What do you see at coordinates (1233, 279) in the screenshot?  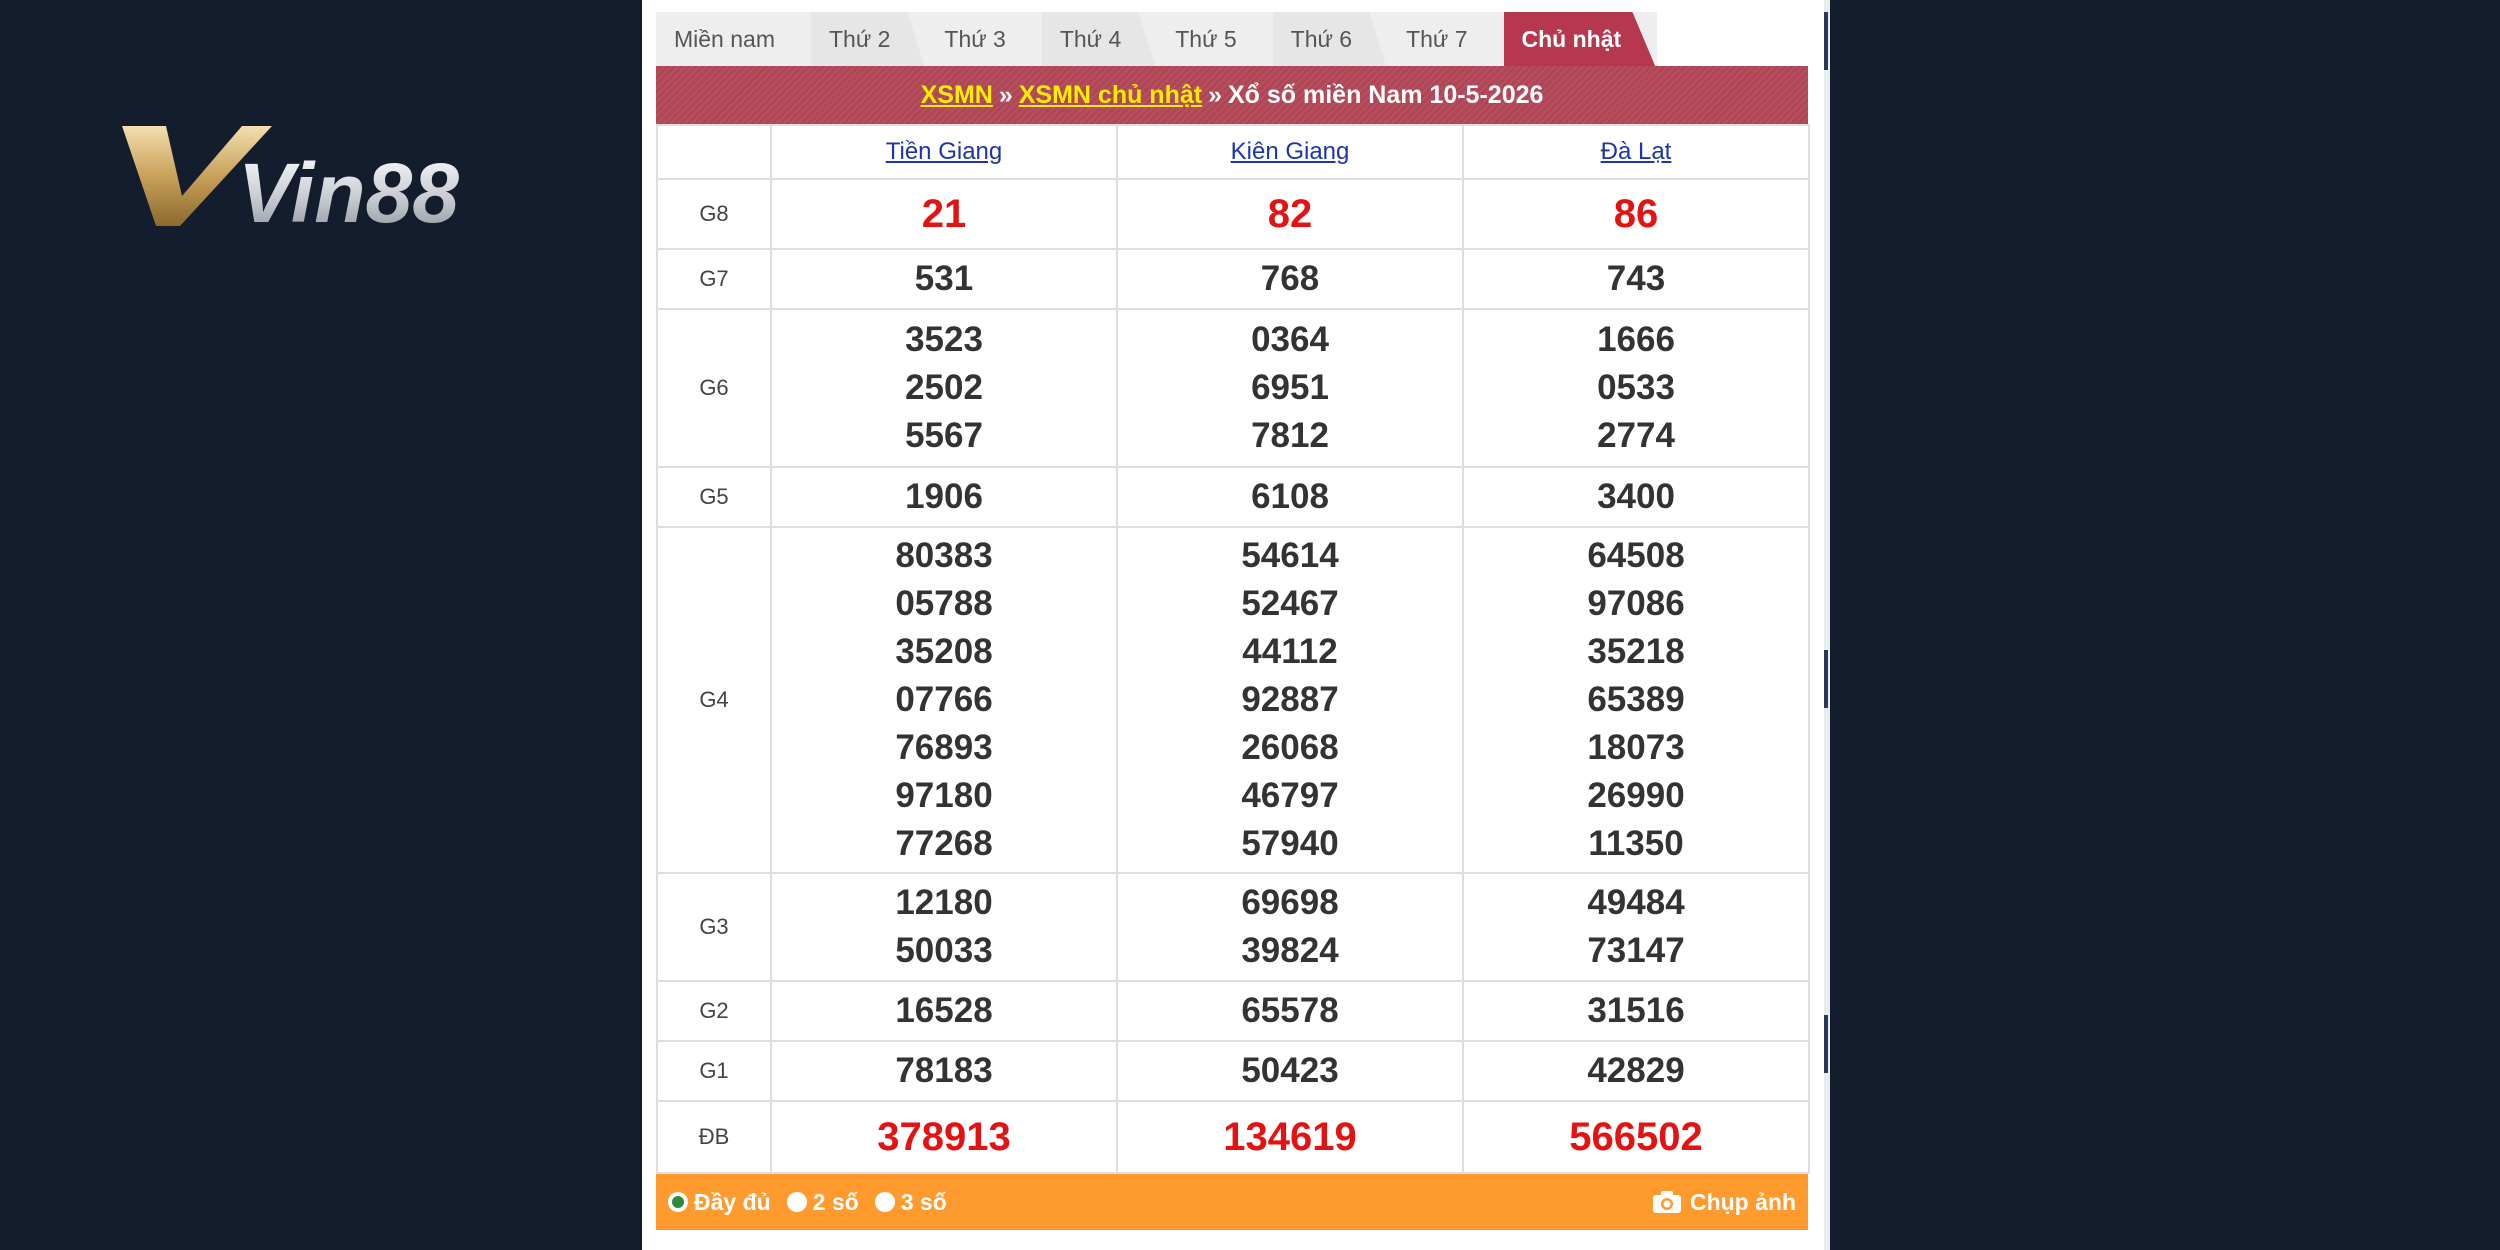 I see `prize-row-G7: G7 531 768 743` at bounding box center [1233, 279].